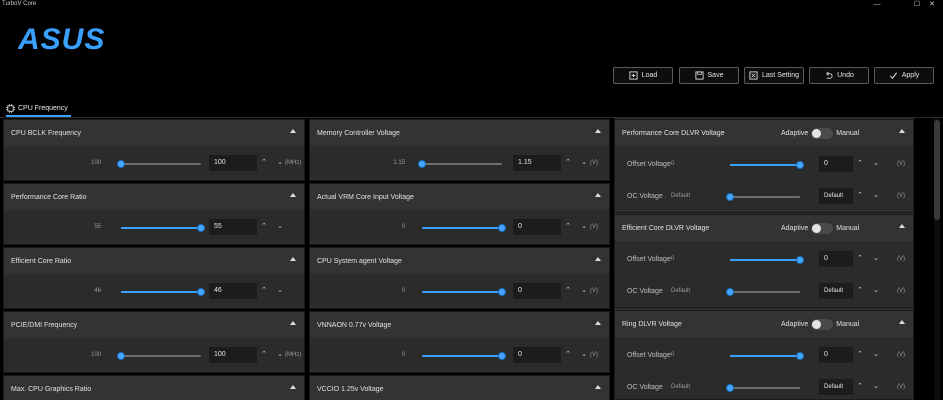 The image size is (943, 400). I want to click on minimize-button: —, so click(877, 5).